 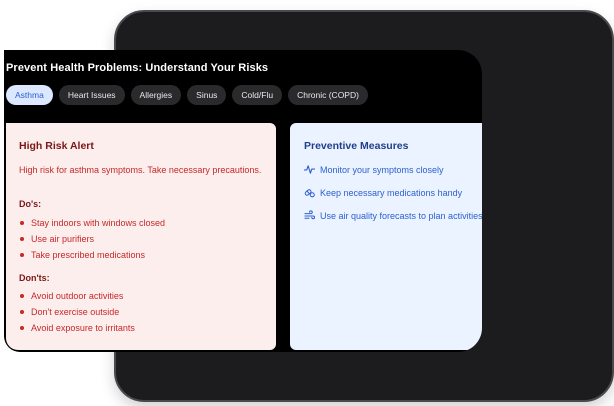 I want to click on dos-item-label: Stay indoors with windows closed, so click(x=98, y=223).